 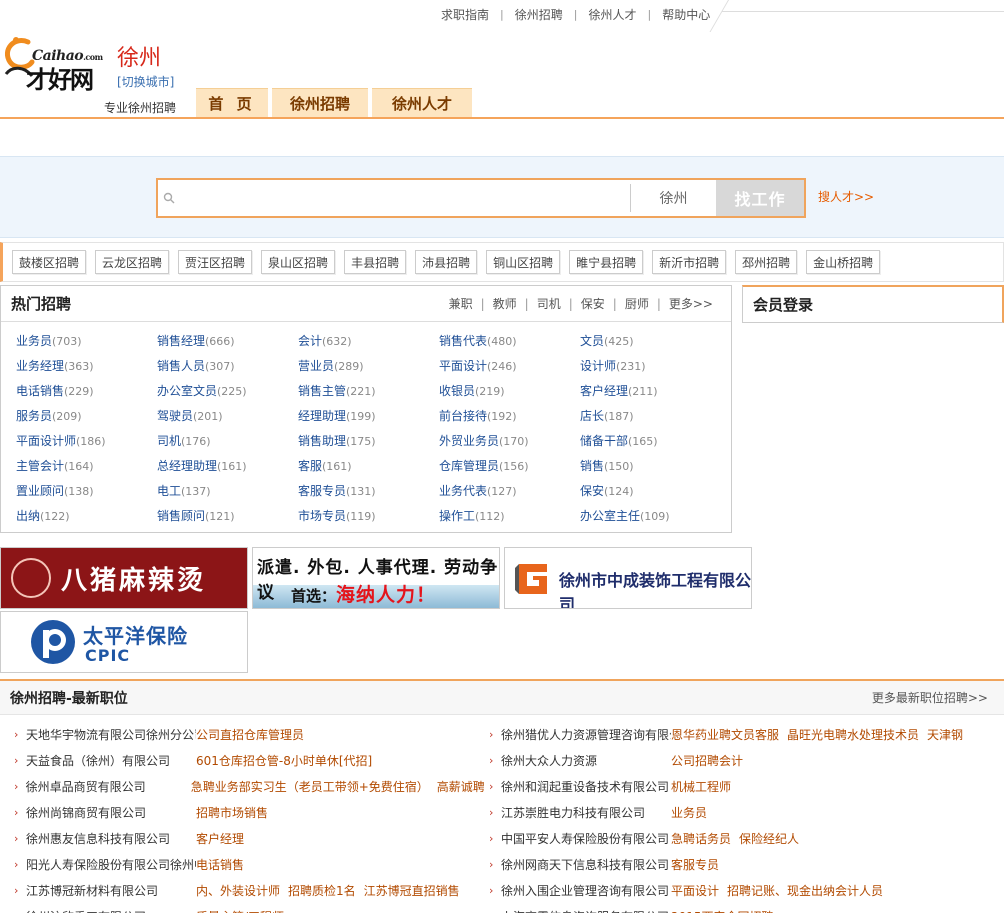 What do you see at coordinates (650, 441) in the screenshot?
I see `hot-job-item: 储备干部(165)` at bounding box center [650, 441].